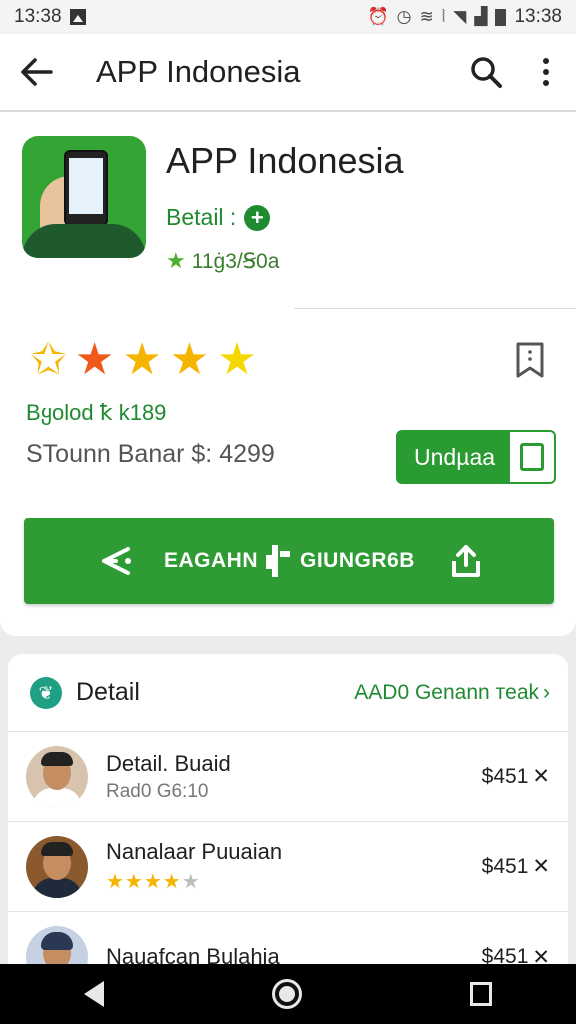 This screenshot has height=1024, width=576. I want to click on system-nav-bar, so click(288, 994).